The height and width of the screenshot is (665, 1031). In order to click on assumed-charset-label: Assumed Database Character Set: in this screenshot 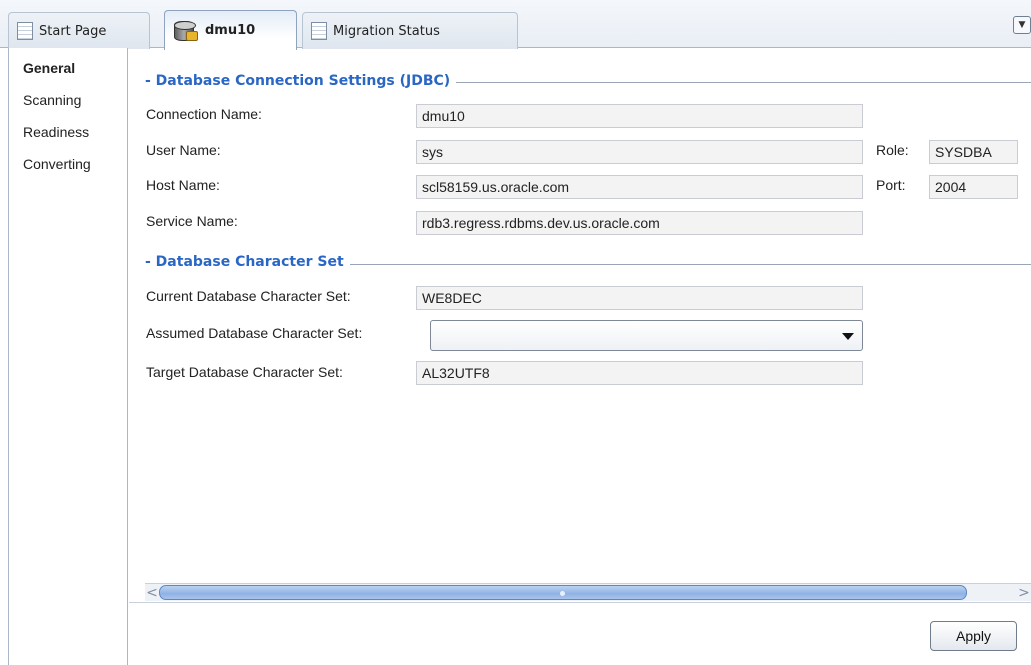, I will do `click(254, 333)`.